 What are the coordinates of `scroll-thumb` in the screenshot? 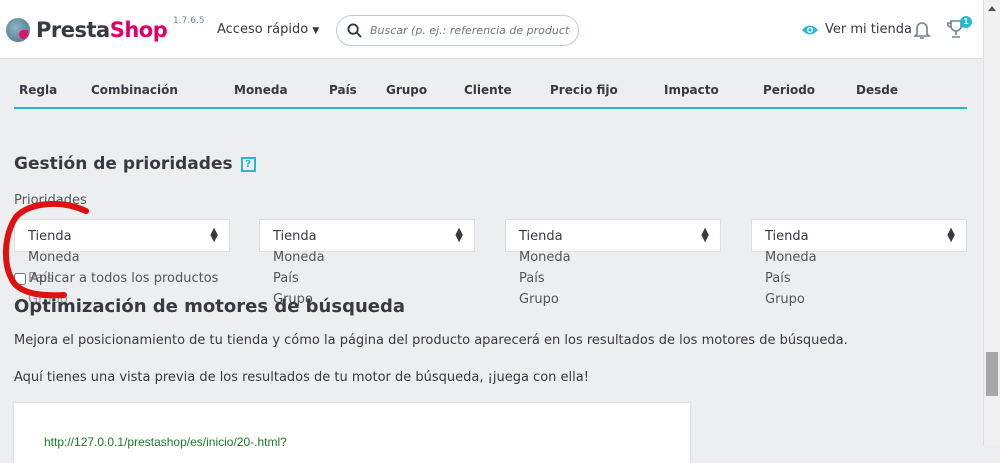 It's located at (992, 374).